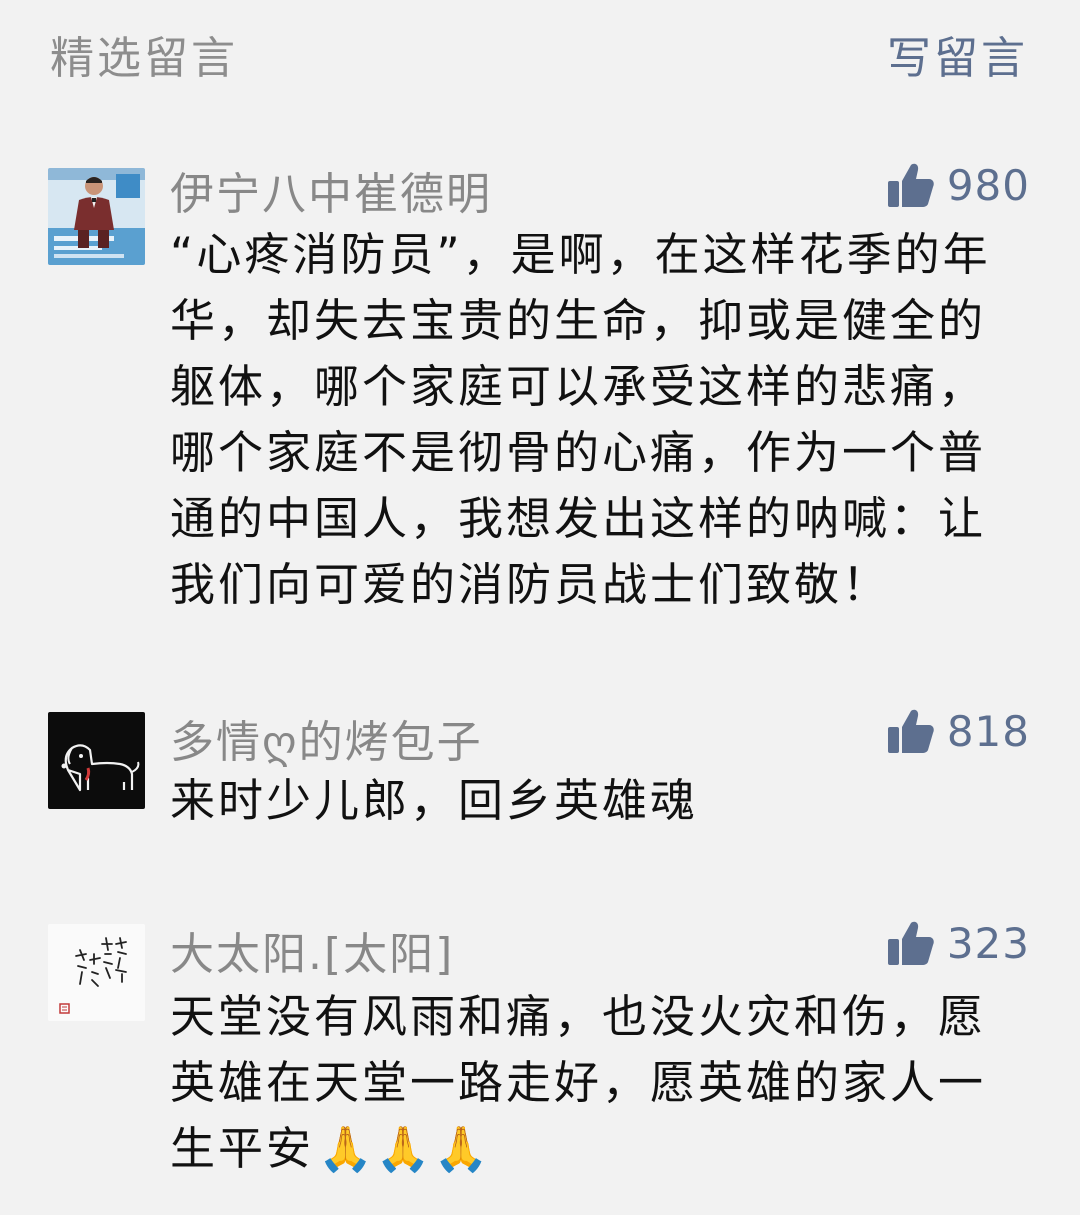 The width and height of the screenshot is (1080, 1215). Describe the element at coordinates (405, 1149) in the screenshot. I see `praying-hands-emoji: 🙏🙏🙏` at that location.